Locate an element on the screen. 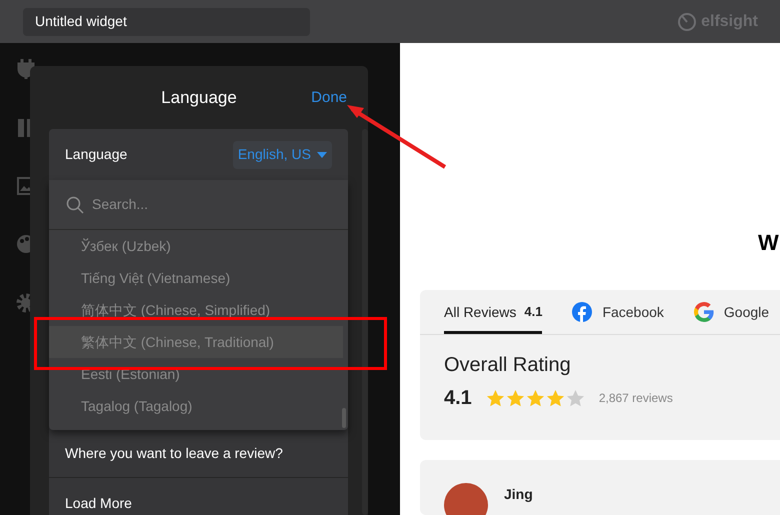 The height and width of the screenshot is (515, 780). overall-rating-title: Overall Rating is located at coordinates (508, 365).